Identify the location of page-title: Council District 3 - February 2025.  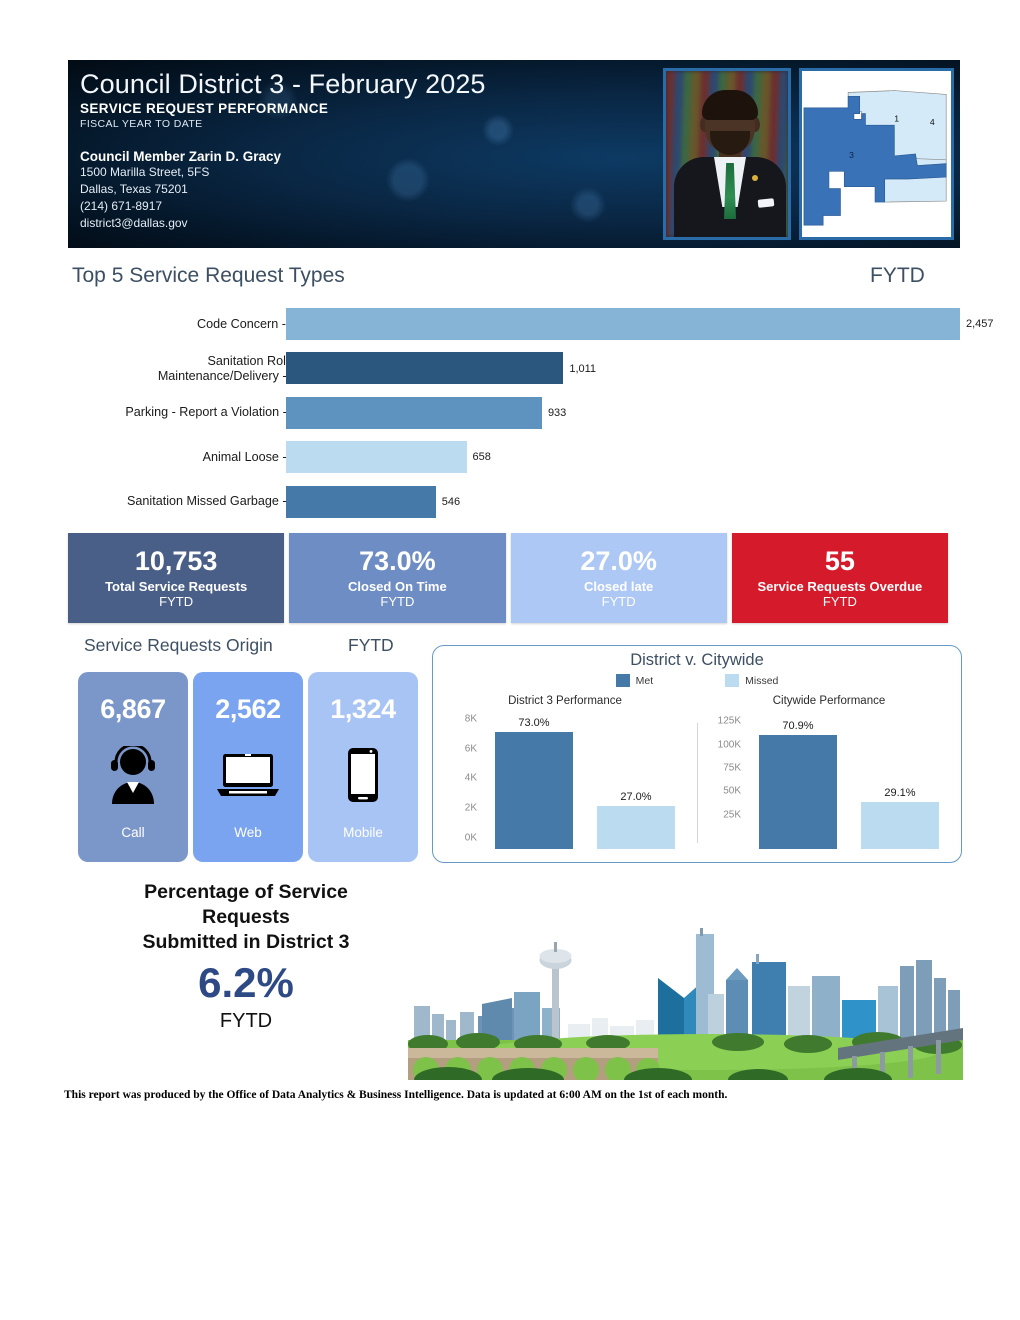
(283, 84).